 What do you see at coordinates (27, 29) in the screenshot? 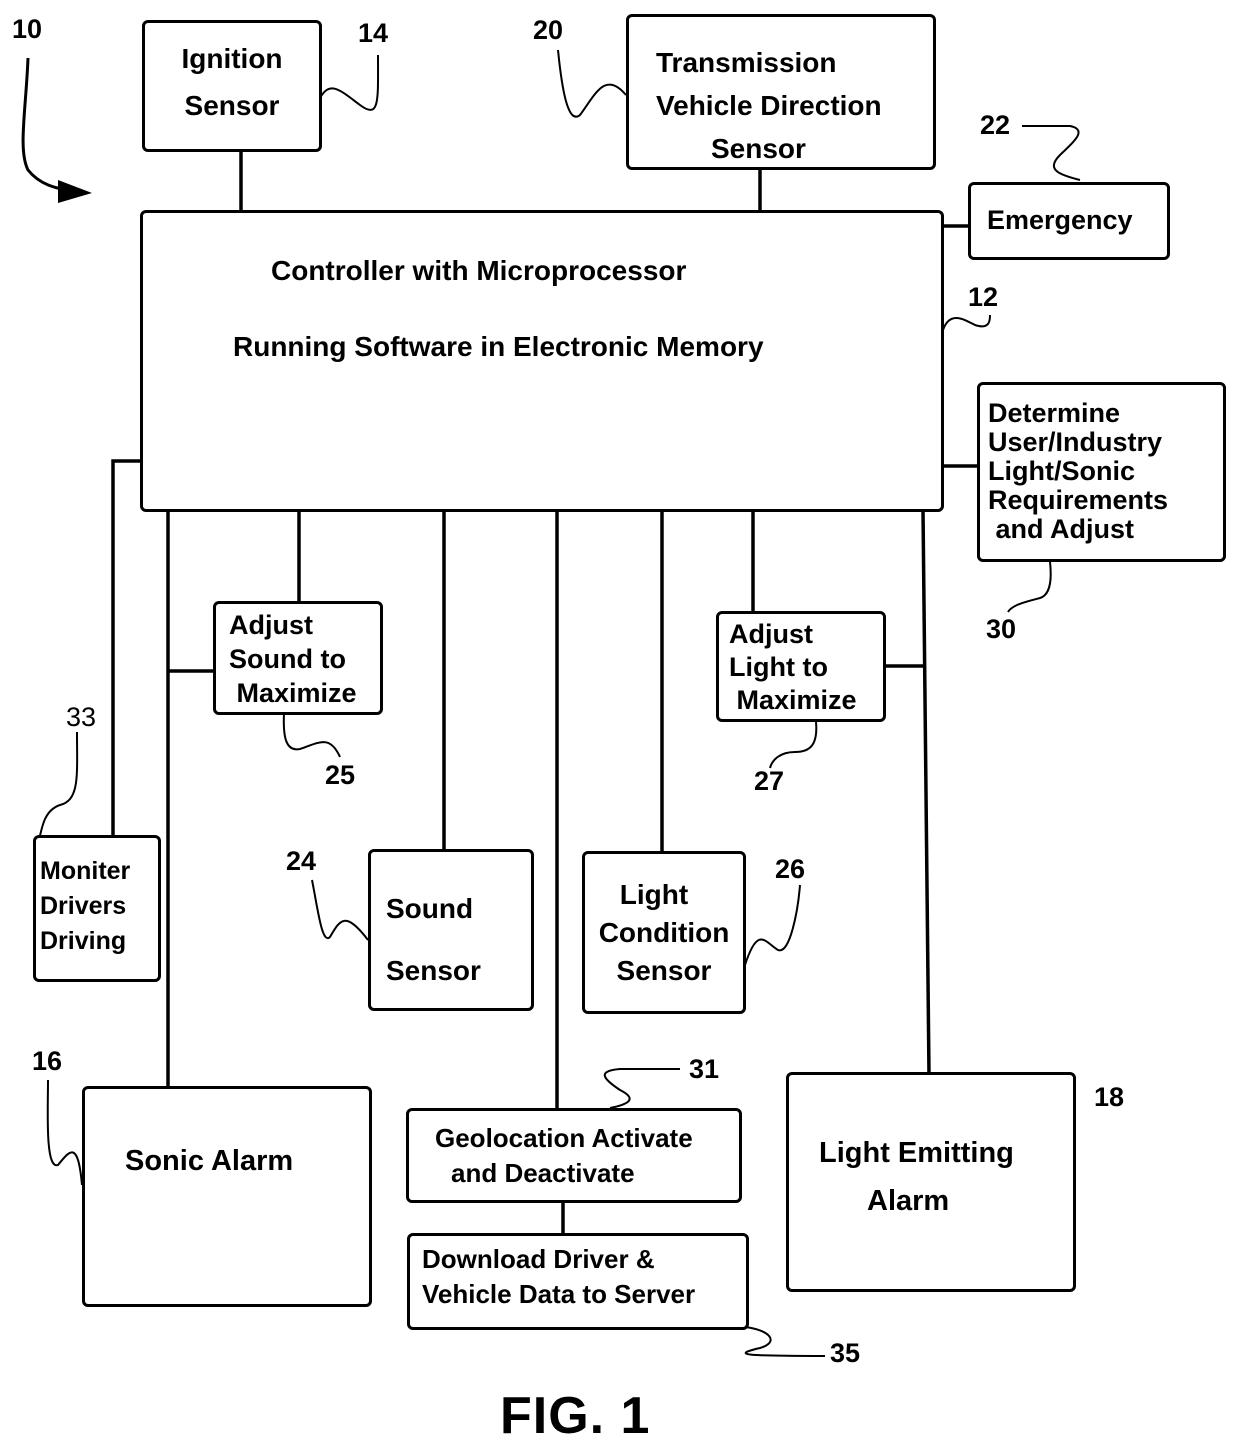
I see `ref-system: 10` at bounding box center [27, 29].